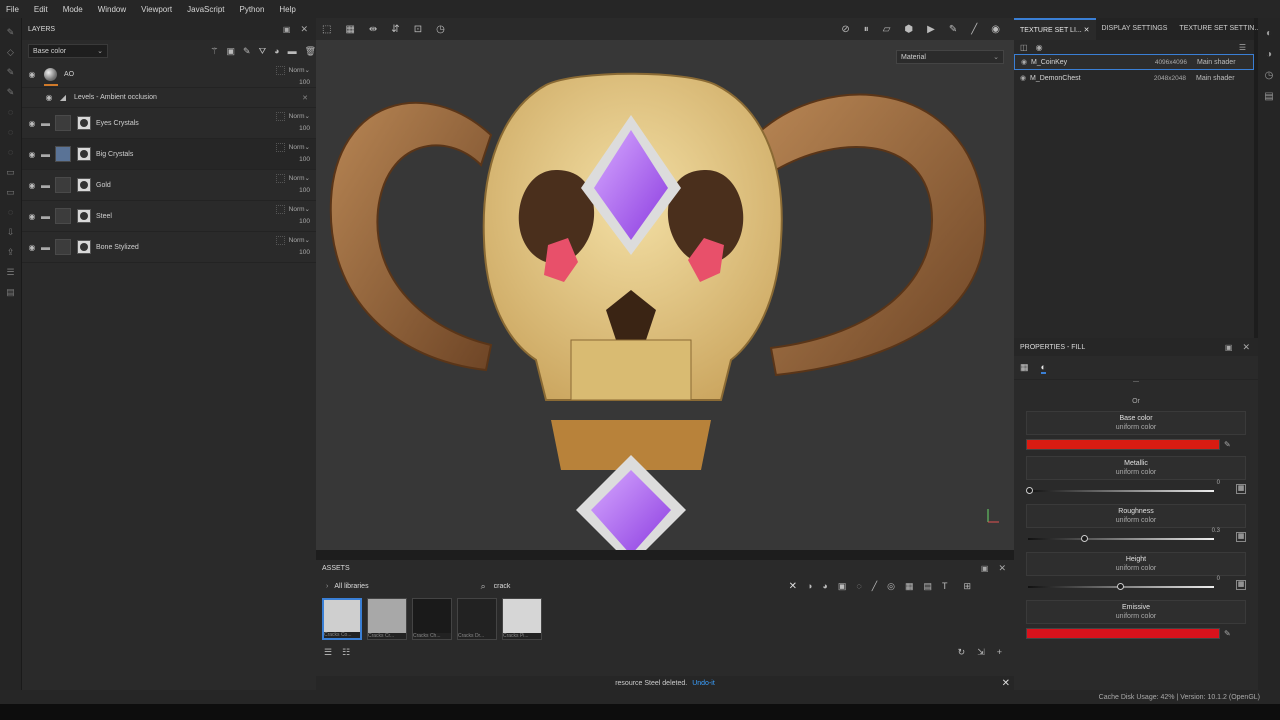 This screenshot has width=1280, height=720. Describe the element at coordinates (623, 586) in the screenshot. I see `search-input` at that location.